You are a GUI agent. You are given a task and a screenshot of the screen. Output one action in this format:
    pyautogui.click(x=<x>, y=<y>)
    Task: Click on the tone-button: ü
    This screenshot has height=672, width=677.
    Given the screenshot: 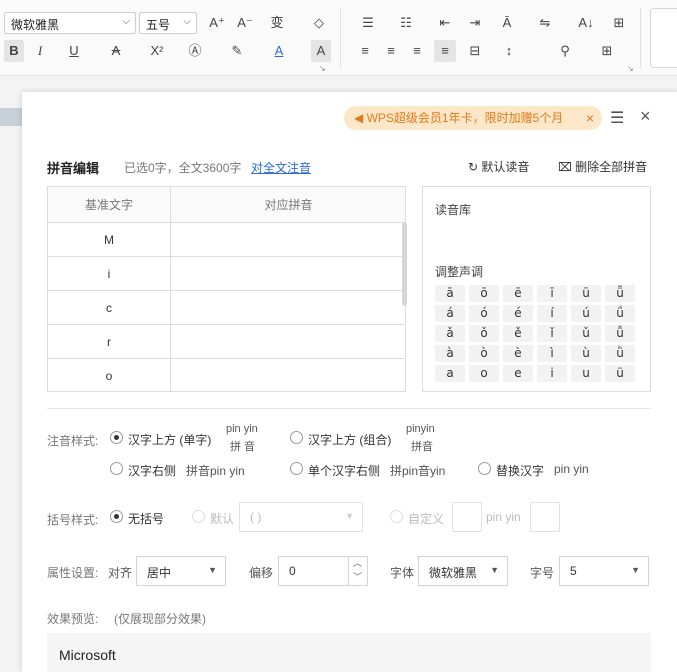 What is the action you would take?
    pyautogui.click(x=620, y=373)
    